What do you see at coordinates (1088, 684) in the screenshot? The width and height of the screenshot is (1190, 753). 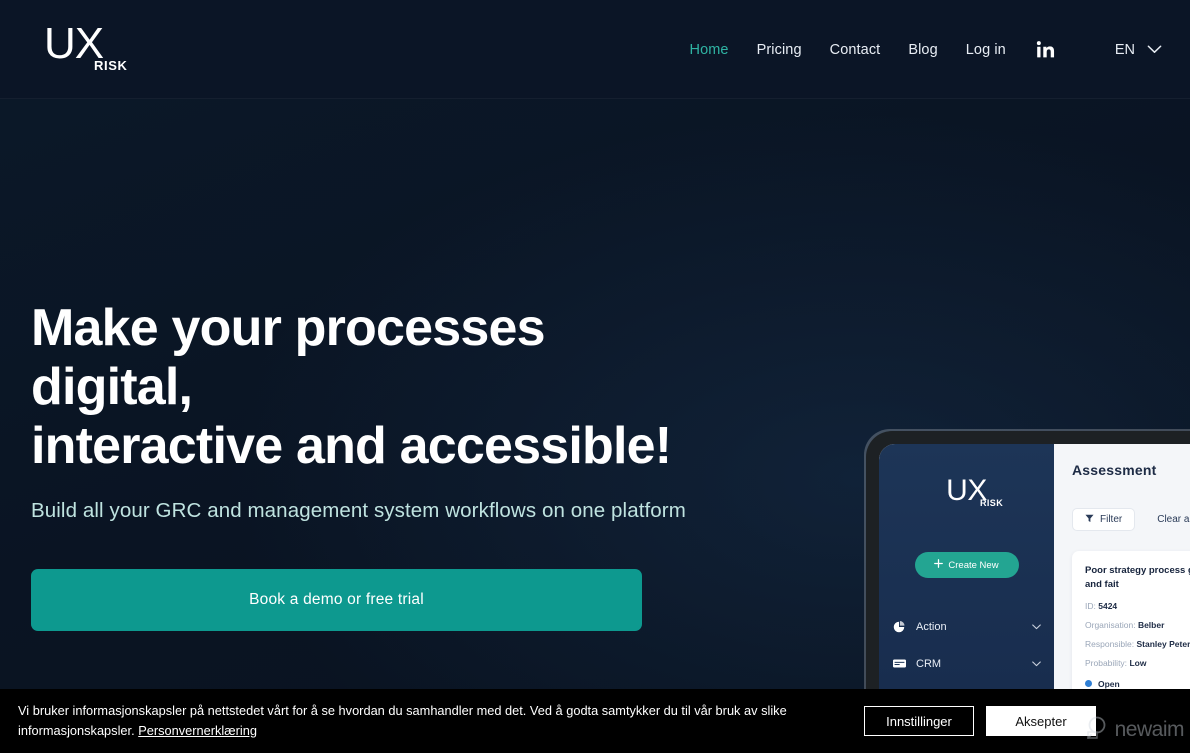 I see `status-dot-icon` at bounding box center [1088, 684].